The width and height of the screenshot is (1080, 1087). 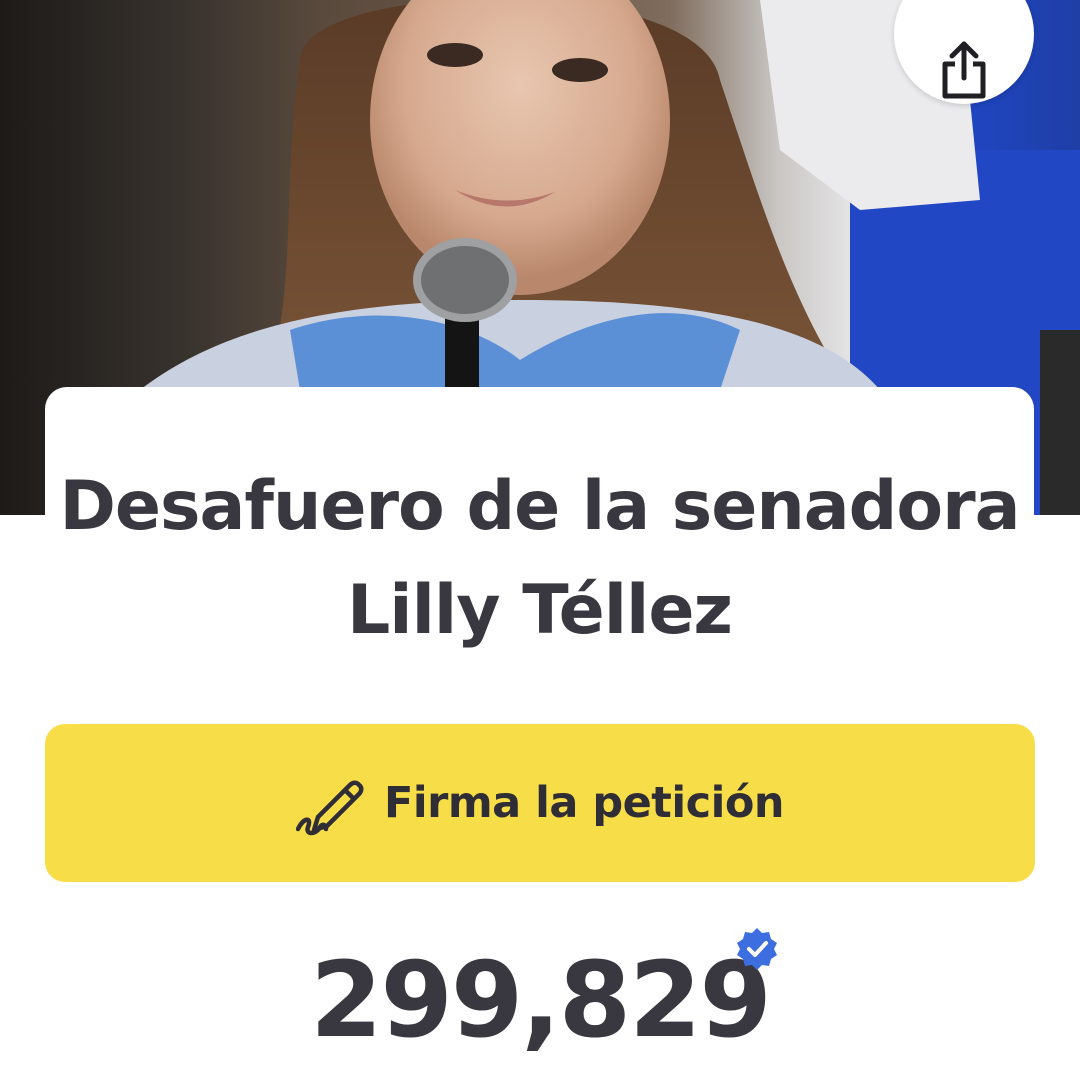 I want to click on signature-count: 299,829, so click(x=541, y=1000).